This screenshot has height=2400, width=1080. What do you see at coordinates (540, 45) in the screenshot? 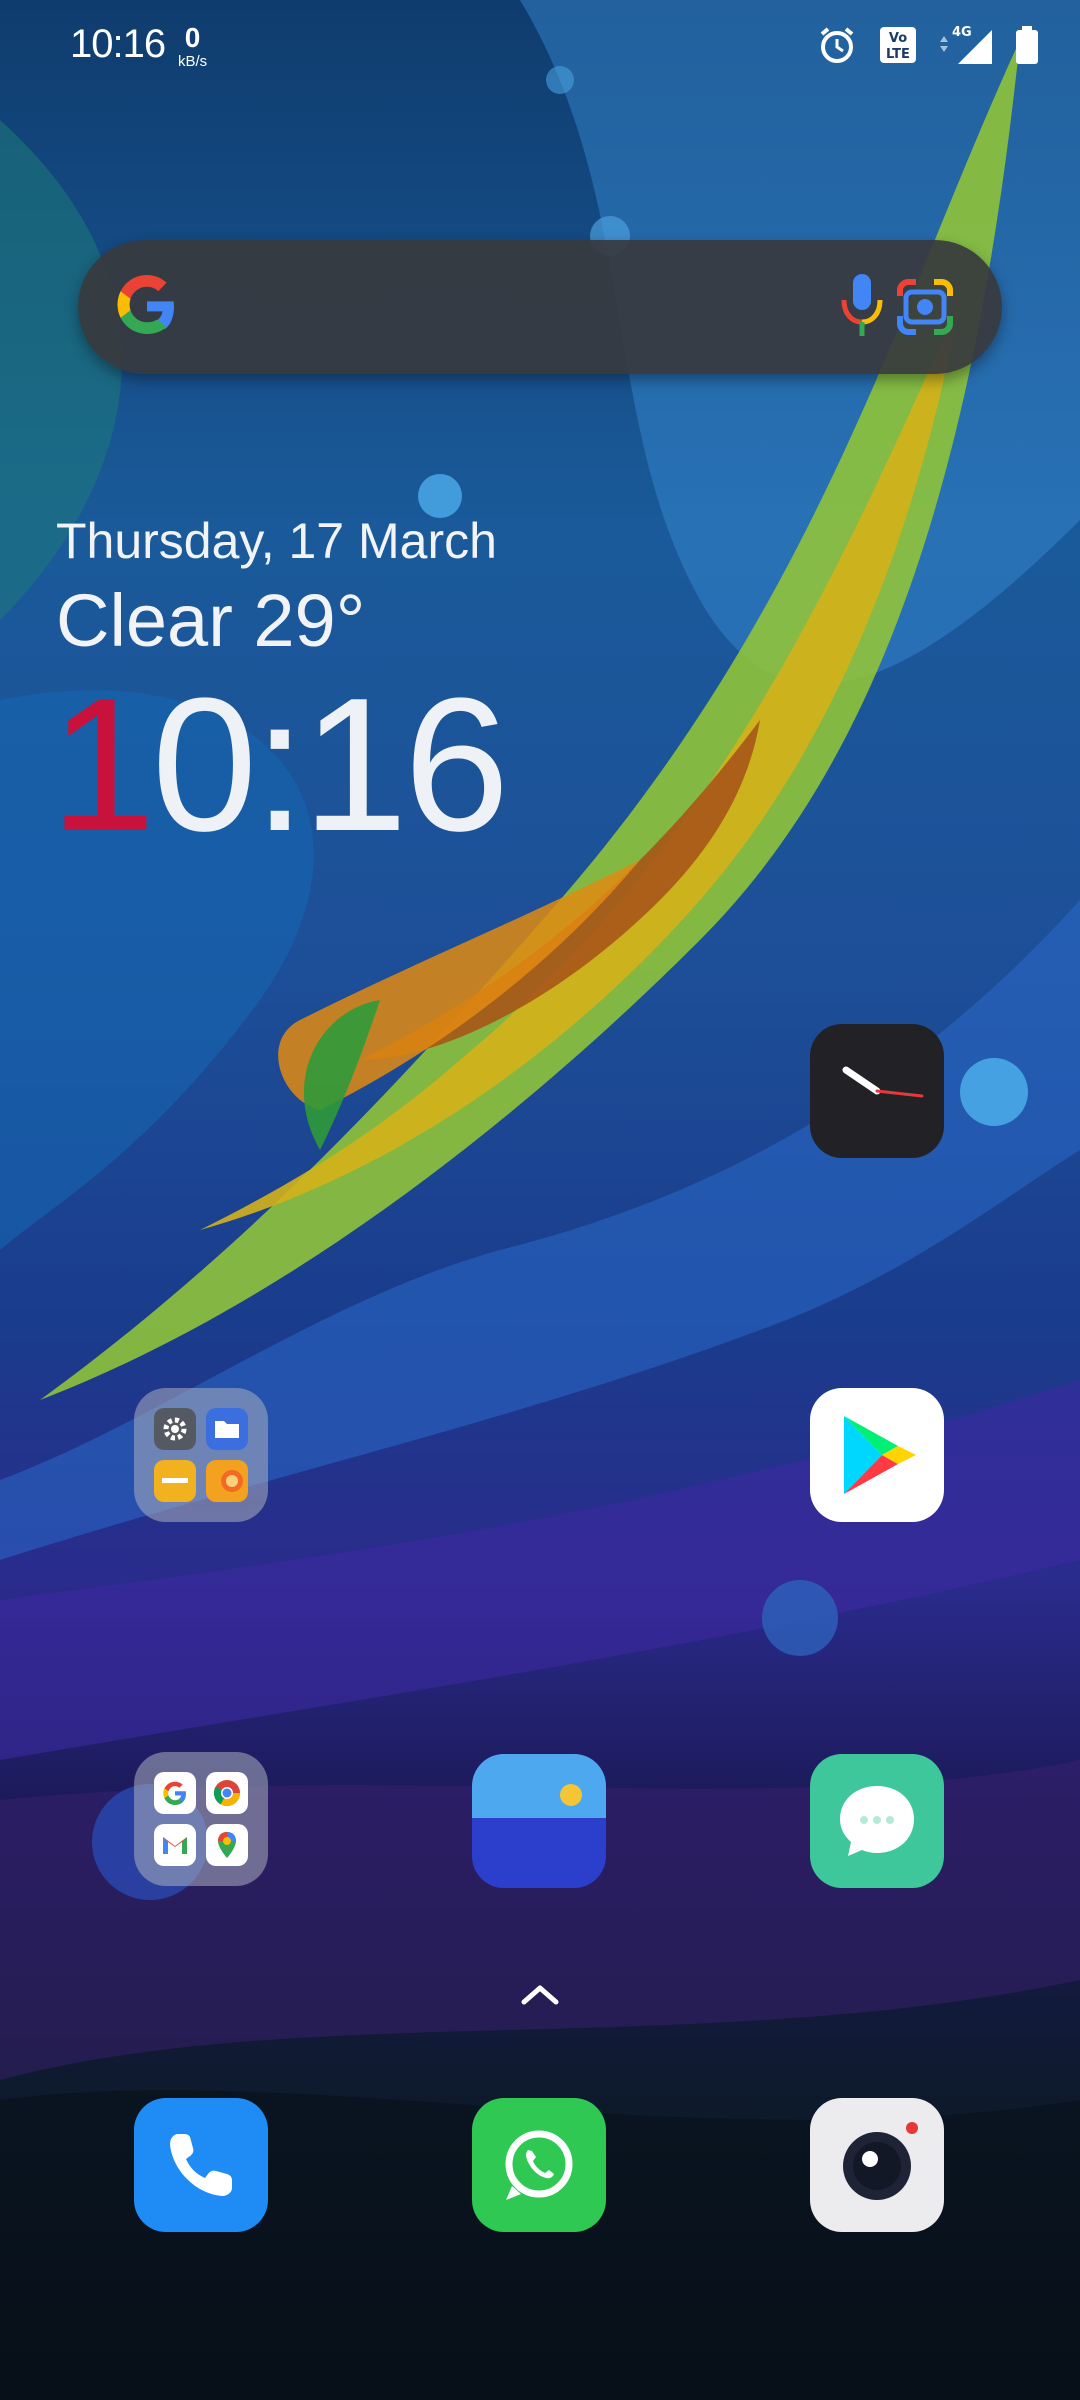
I see `status-bar: 10:16 0 kB/s Vo LTE 4G` at bounding box center [540, 45].